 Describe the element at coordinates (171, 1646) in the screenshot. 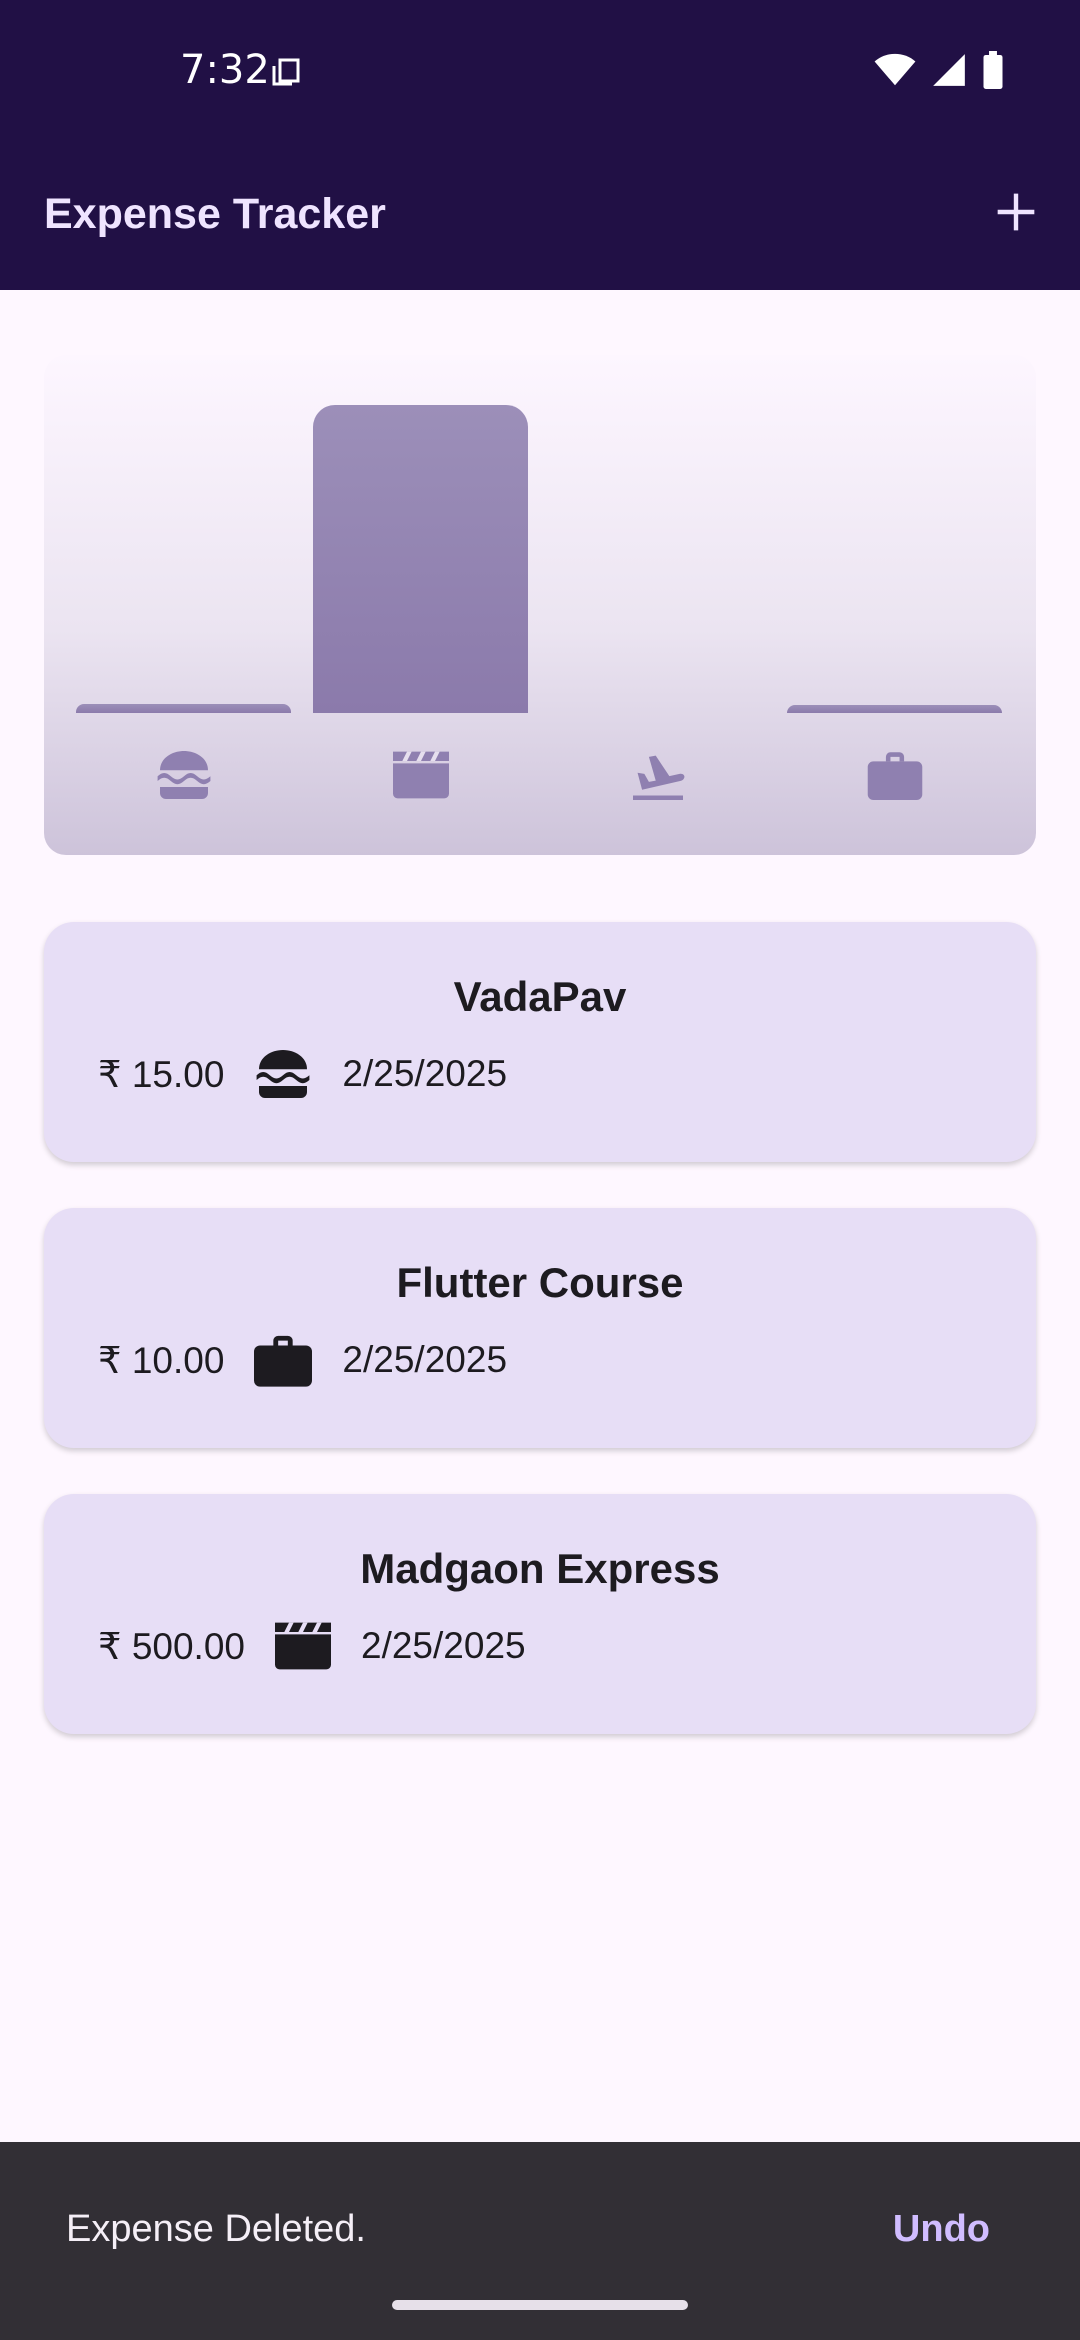

I see `expense-amount: ₹ 500.00` at that location.